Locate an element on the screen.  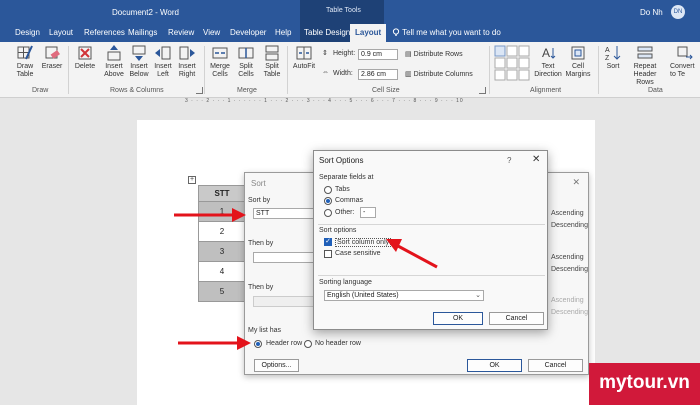
annotation-arrows is located at coordinates (306, 279).